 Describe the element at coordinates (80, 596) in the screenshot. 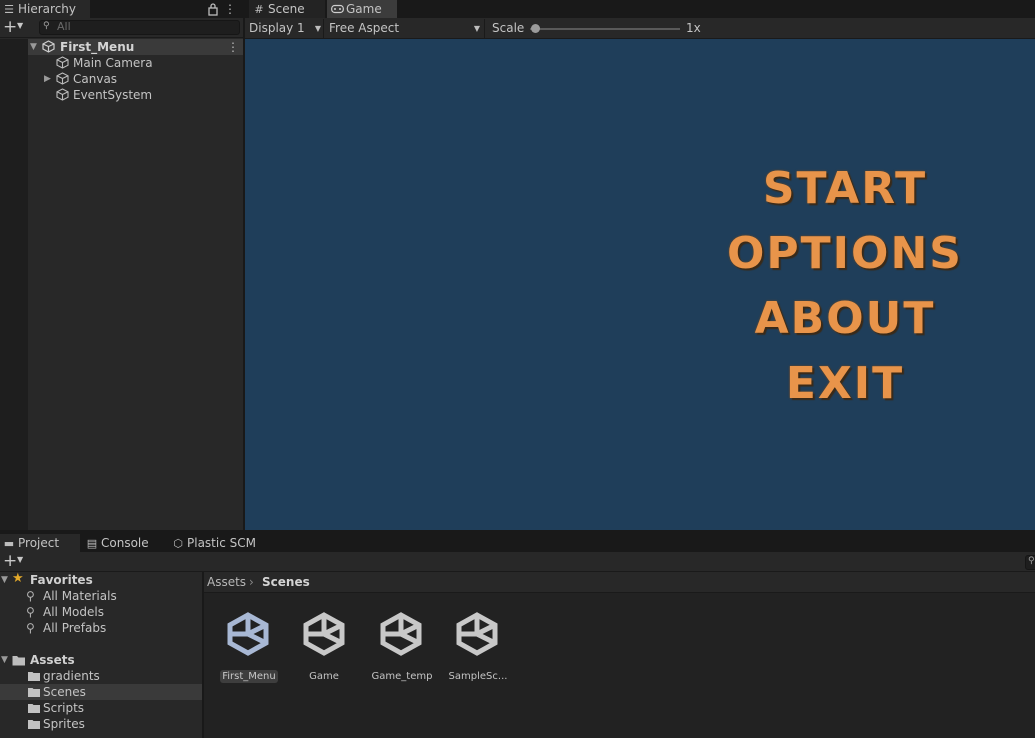

I see `favorite-label: All Materials` at that location.